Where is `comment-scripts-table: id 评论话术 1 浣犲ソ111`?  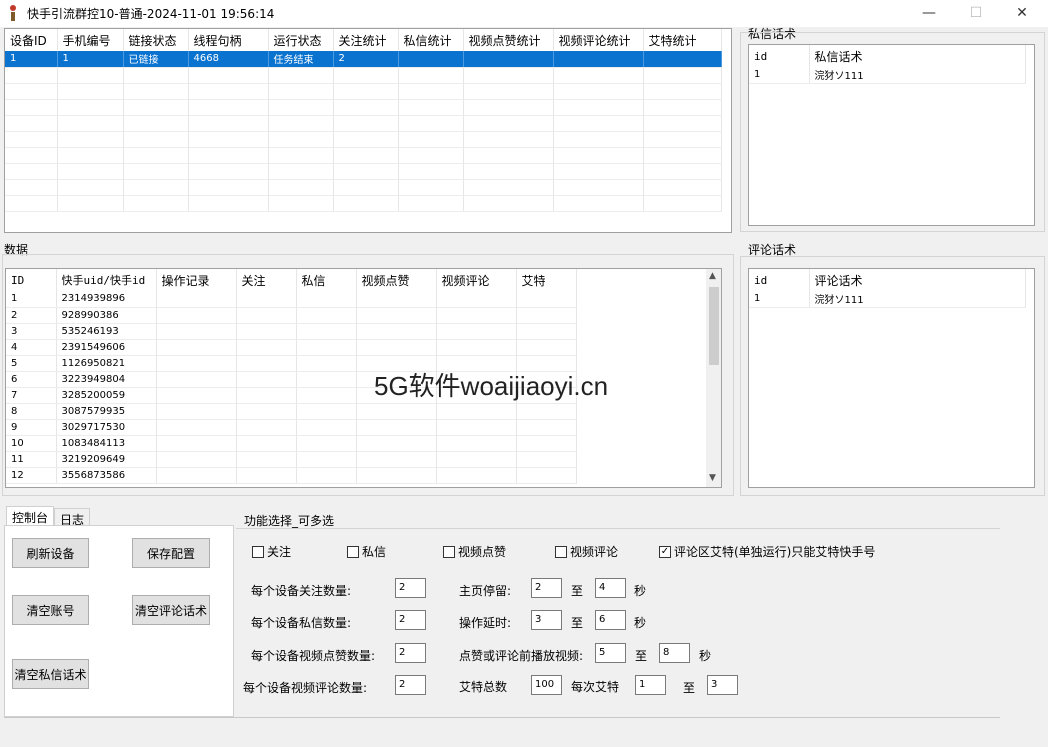
comment-scripts-table: id 评论话术 1 浣犲ソ111 is located at coordinates (891, 378).